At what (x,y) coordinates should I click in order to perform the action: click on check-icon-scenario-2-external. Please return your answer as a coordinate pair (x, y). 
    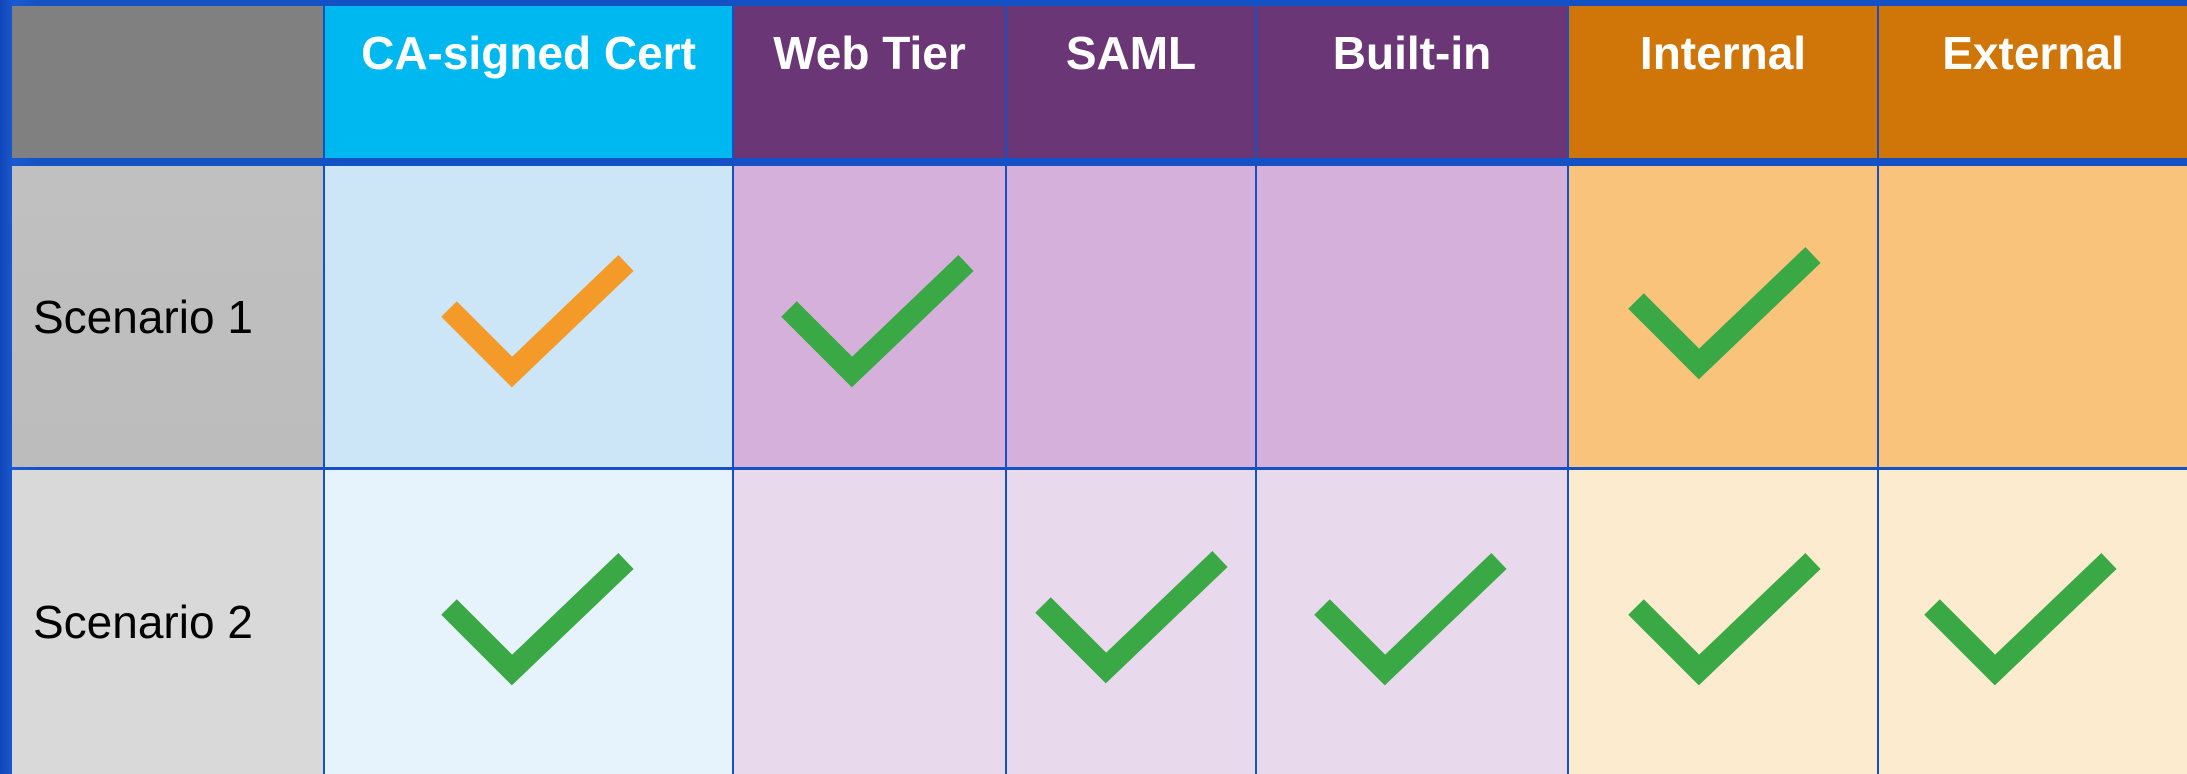
    Looking at the image, I should click on (2024, 613).